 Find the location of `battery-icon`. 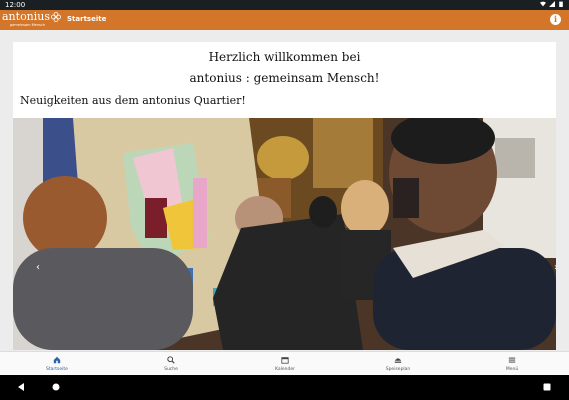

battery-icon is located at coordinates (561, 4).